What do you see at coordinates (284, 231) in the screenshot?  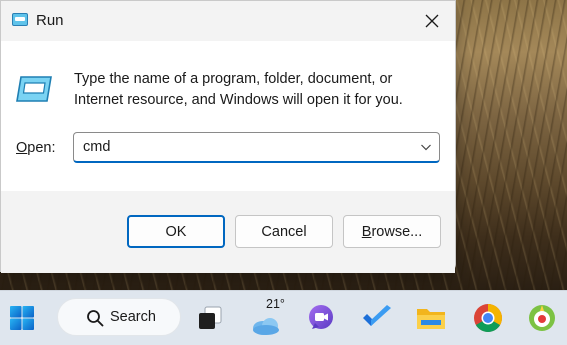 I see `cancel-button: Cancel` at bounding box center [284, 231].